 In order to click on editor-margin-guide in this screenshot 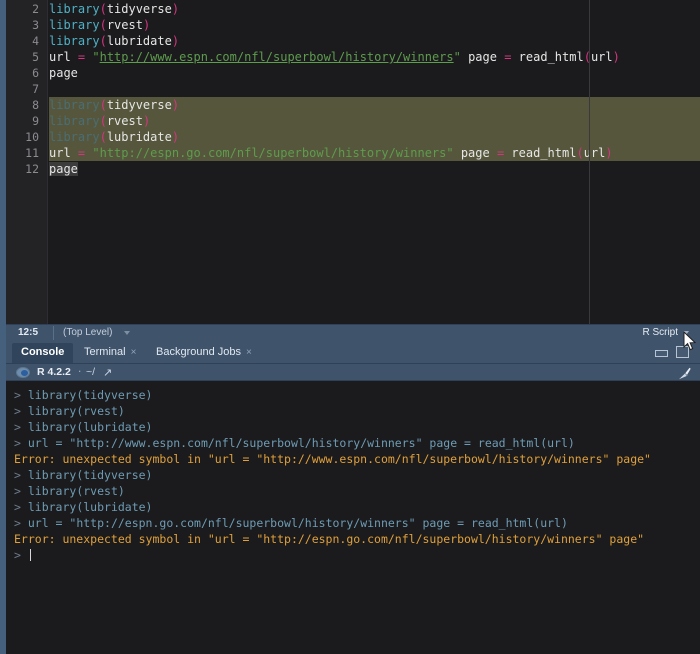, I will do `click(589, 162)`.